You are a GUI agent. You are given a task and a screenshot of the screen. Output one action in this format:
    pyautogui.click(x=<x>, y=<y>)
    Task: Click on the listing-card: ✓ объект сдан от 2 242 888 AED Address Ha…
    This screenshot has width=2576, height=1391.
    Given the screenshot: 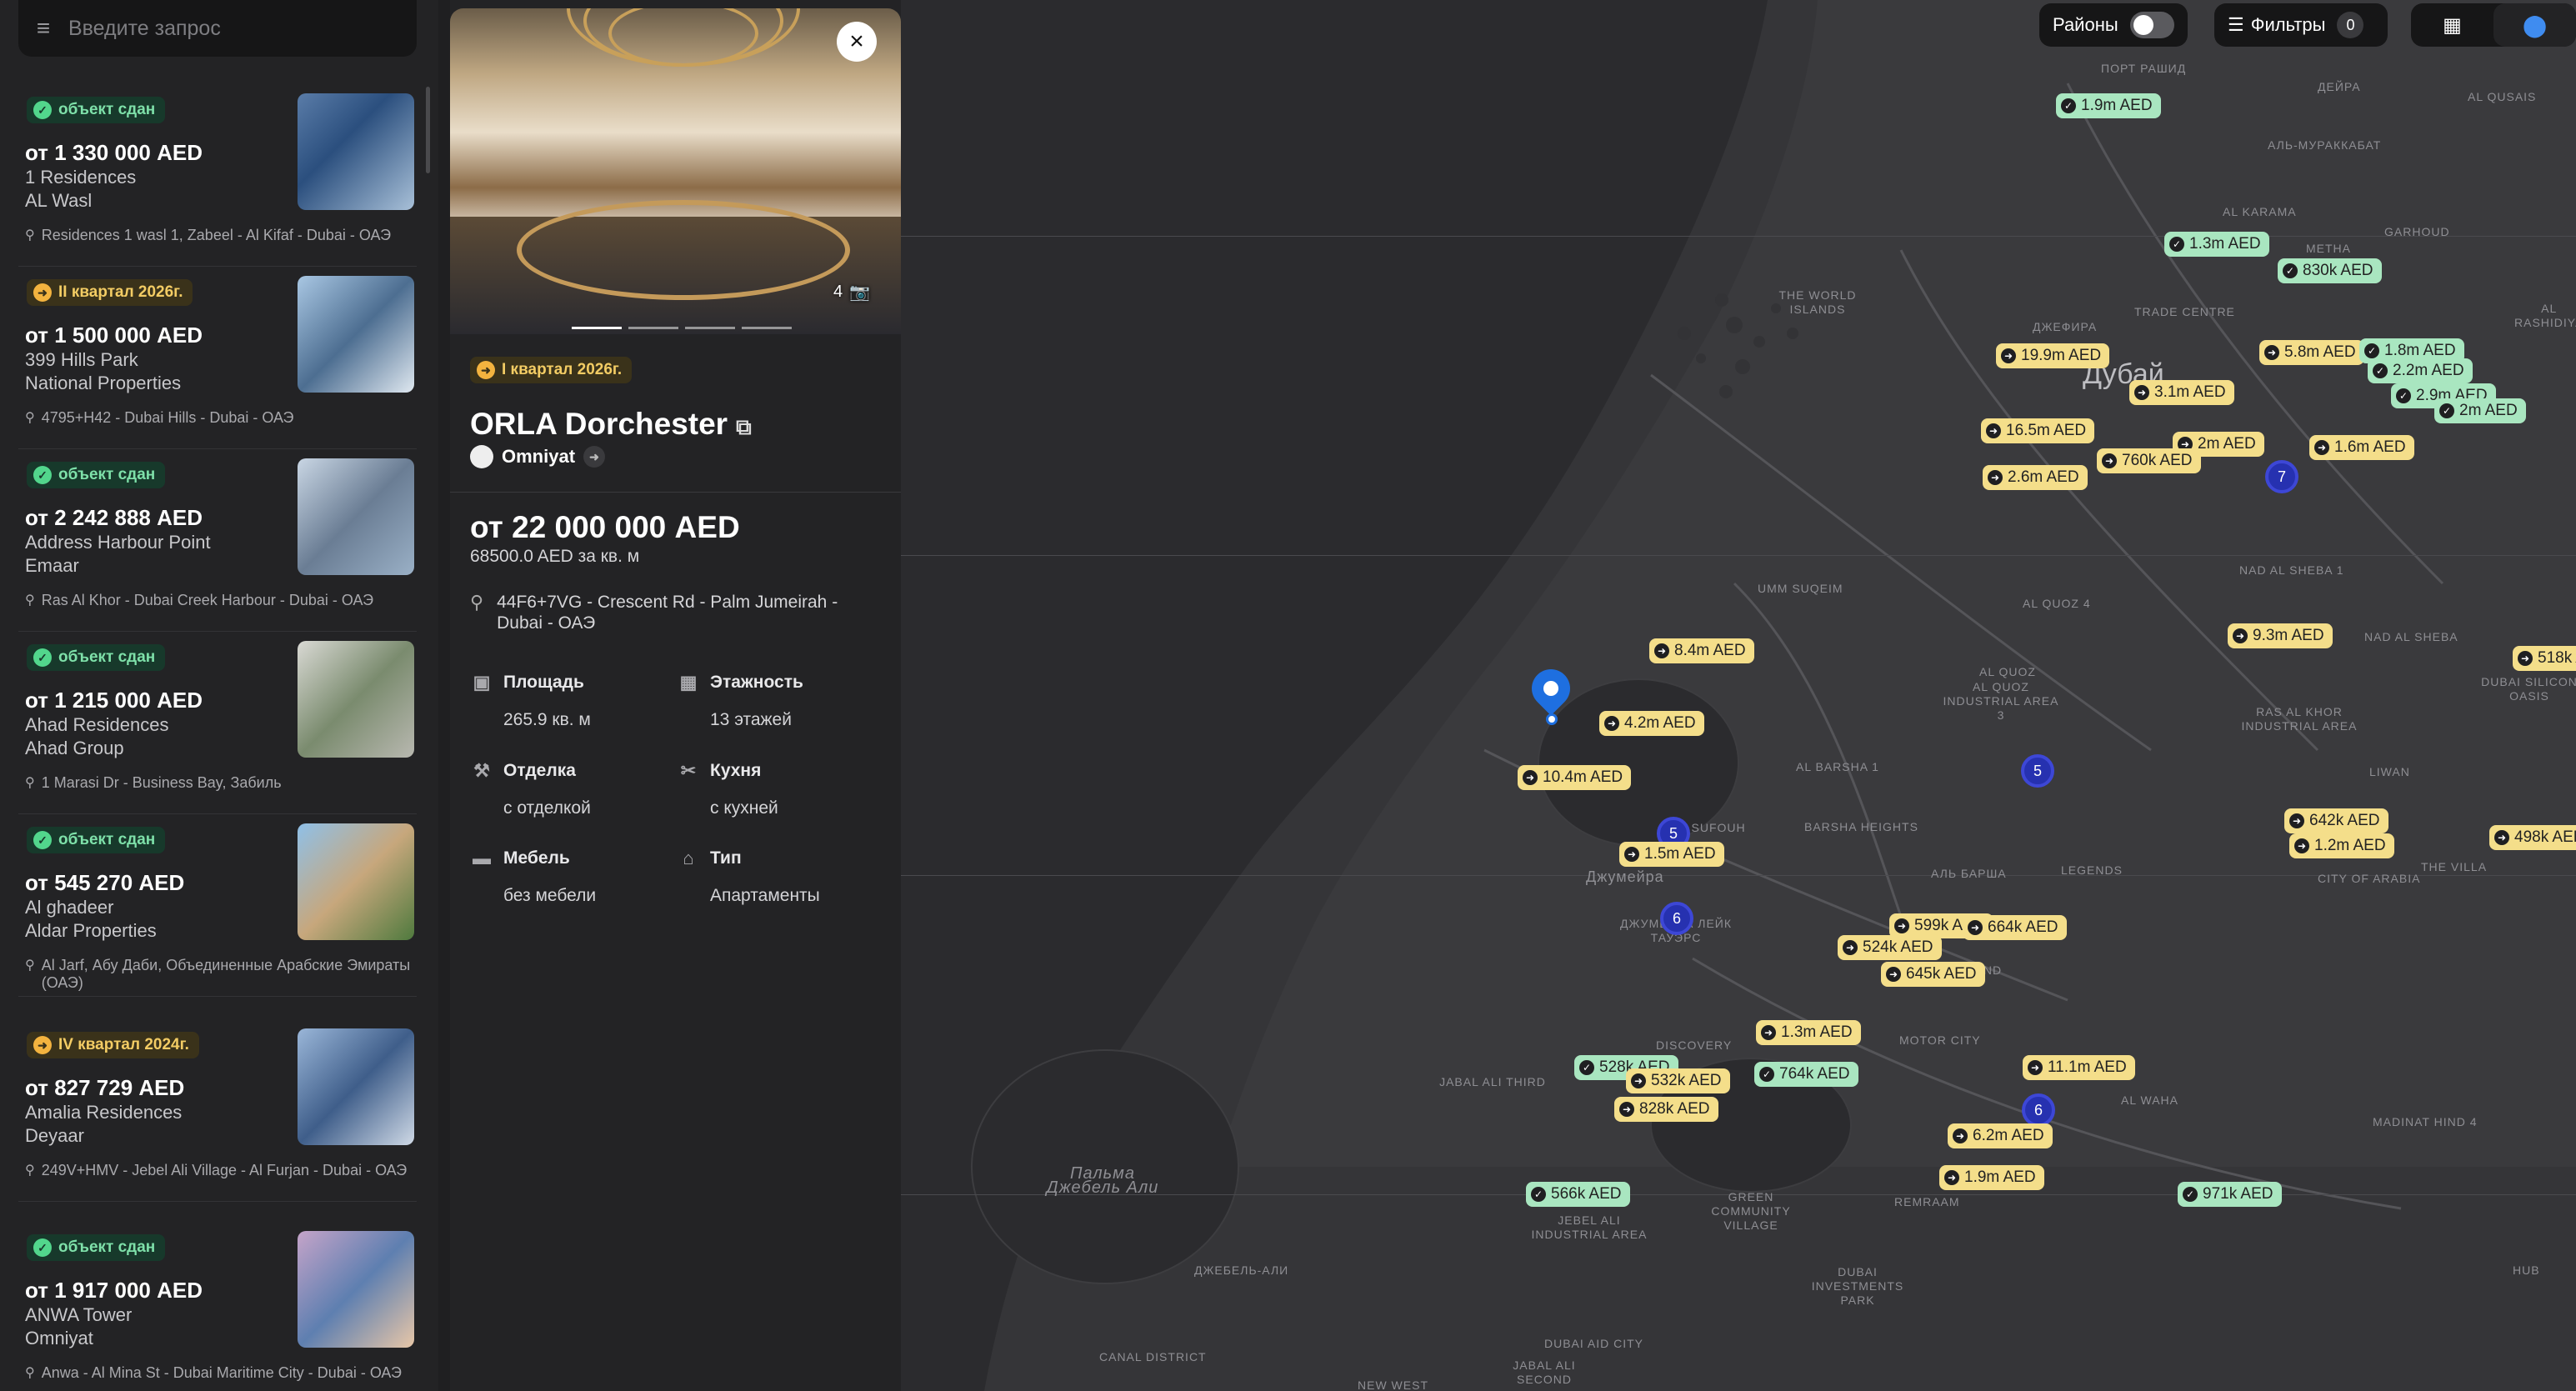 What is the action you would take?
    pyautogui.click(x=218, y=540)
    